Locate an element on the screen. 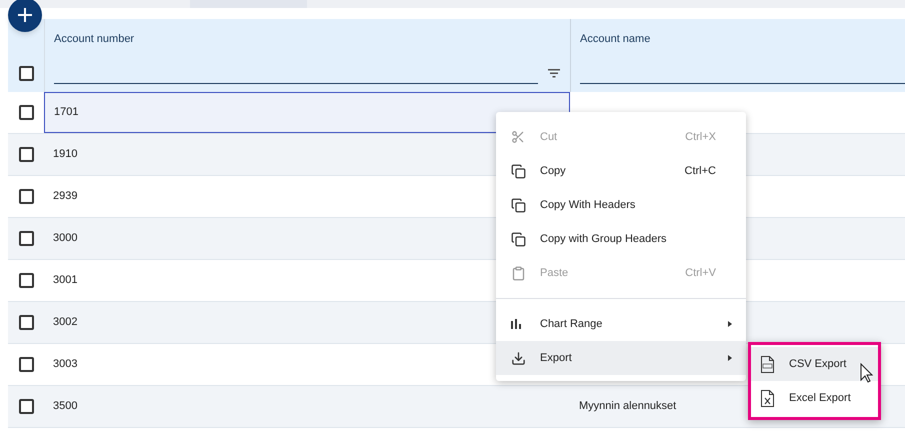 The height and width of the screenshot is (436, 905). download-icon is located at coordinates (518, 358).